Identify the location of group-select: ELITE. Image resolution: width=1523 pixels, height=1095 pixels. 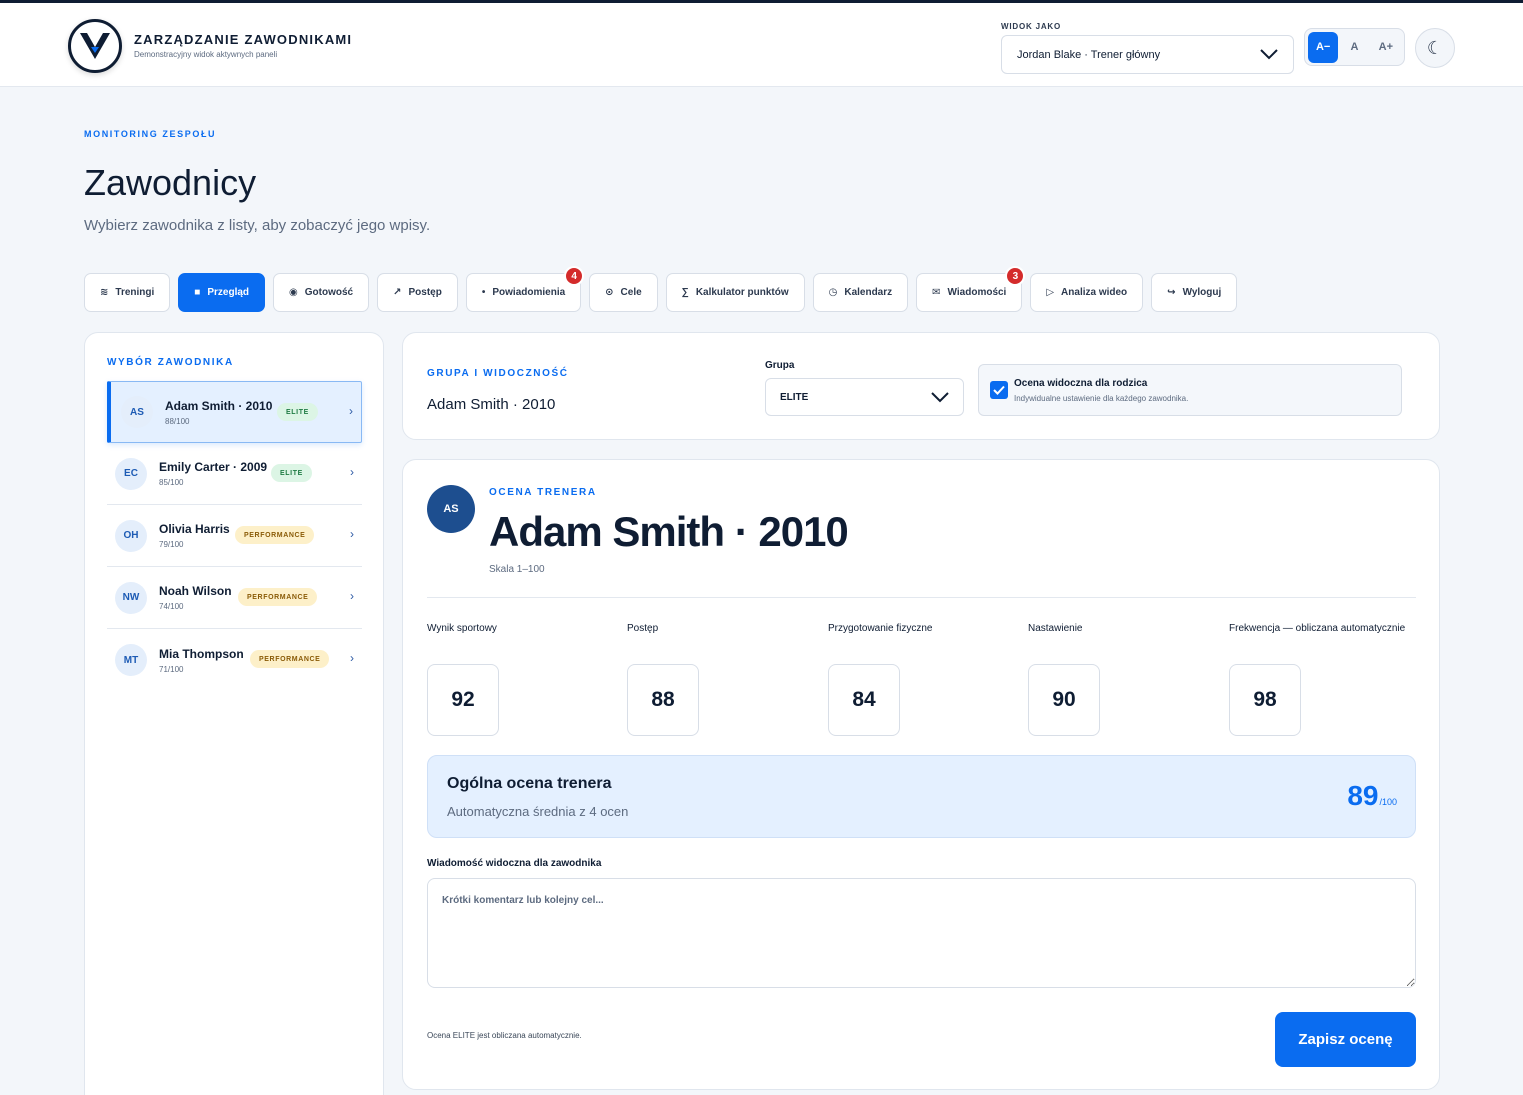
(864, 397).